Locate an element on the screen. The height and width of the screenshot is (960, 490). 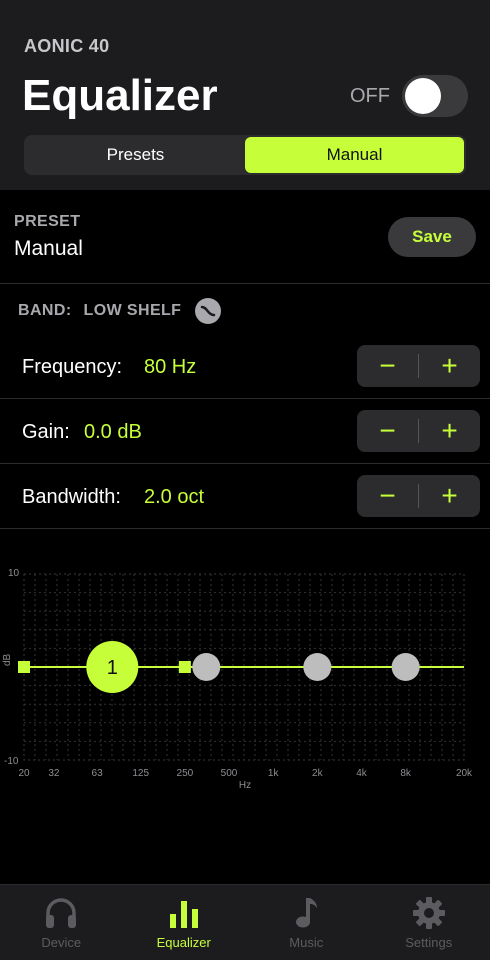
x-tick-label: 20 is located at coordinates (24, 773).